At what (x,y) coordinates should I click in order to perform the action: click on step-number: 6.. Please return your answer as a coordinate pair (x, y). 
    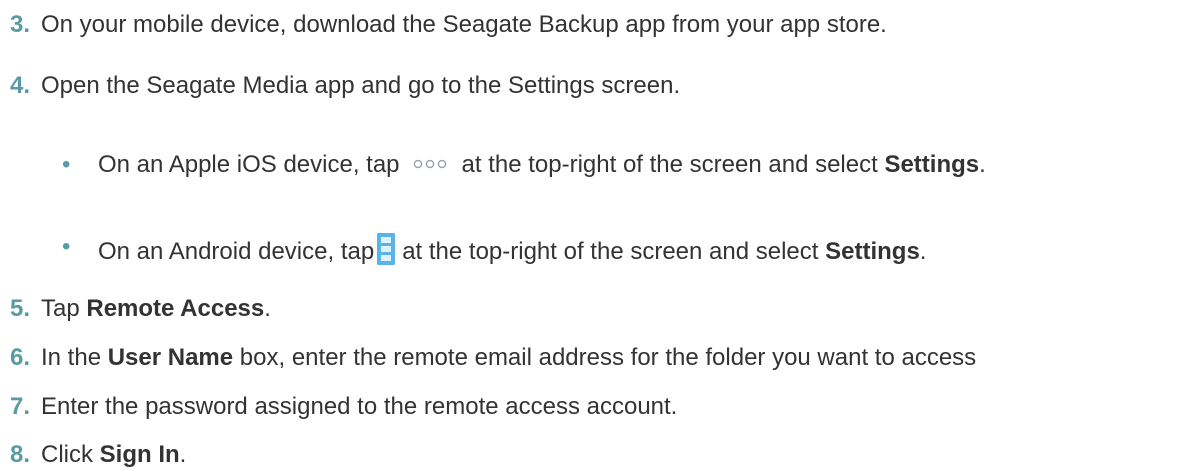
    Looking at the image, I should click on (20, 357).